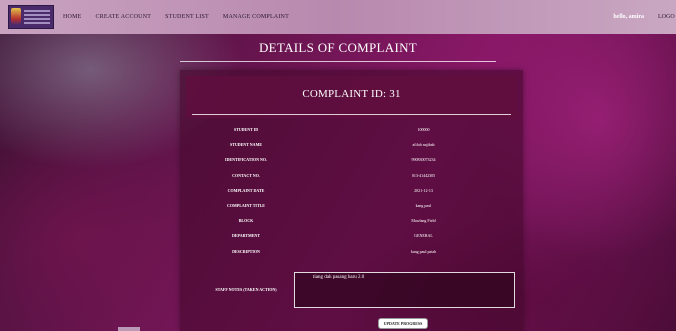 This screenshot has width=676, height=331. Describe the element at coordinates (351, 129) in the screenshot. I see `detail-row-student-id: STUDENT ID 100000` at that location.